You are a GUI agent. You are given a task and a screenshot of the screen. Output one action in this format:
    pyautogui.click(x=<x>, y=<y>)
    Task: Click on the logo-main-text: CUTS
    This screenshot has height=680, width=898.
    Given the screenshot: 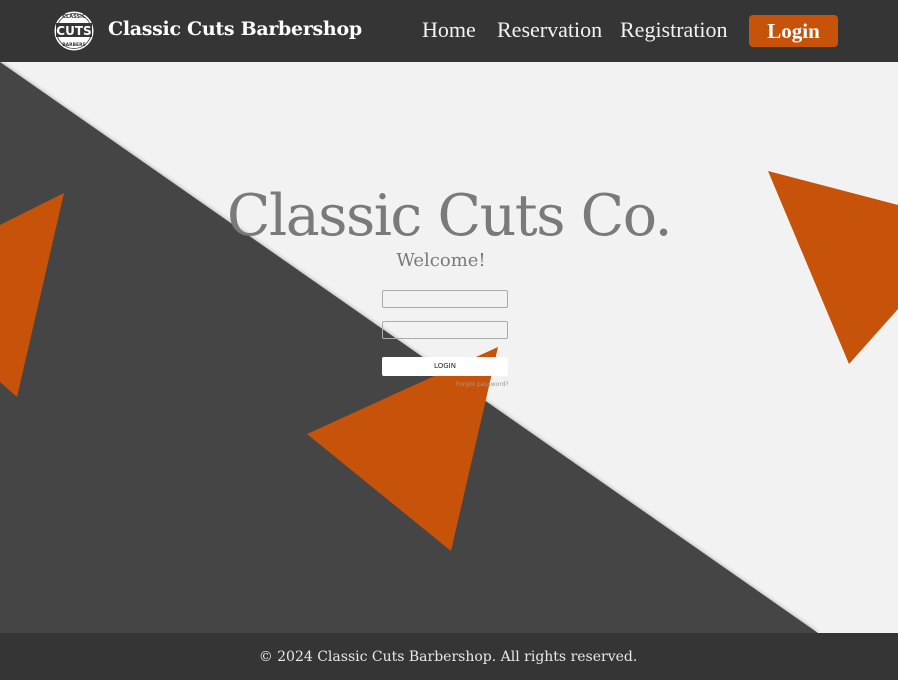 What is the action you would take?
    pyautogui.click(x=73, y=31)
    